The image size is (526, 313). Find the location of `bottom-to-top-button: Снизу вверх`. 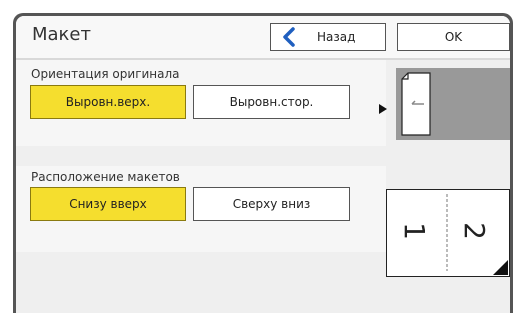

bottom-to-top-button: Снизу вверх is located at coordinates (108, 204).